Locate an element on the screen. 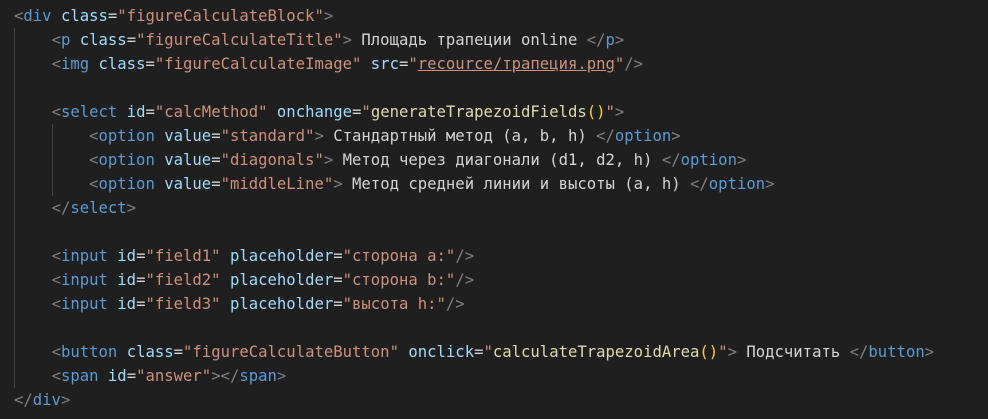 The width and height of the screenshot is (988, 419). code-token-attr: src is located at coordinates (384, 64).